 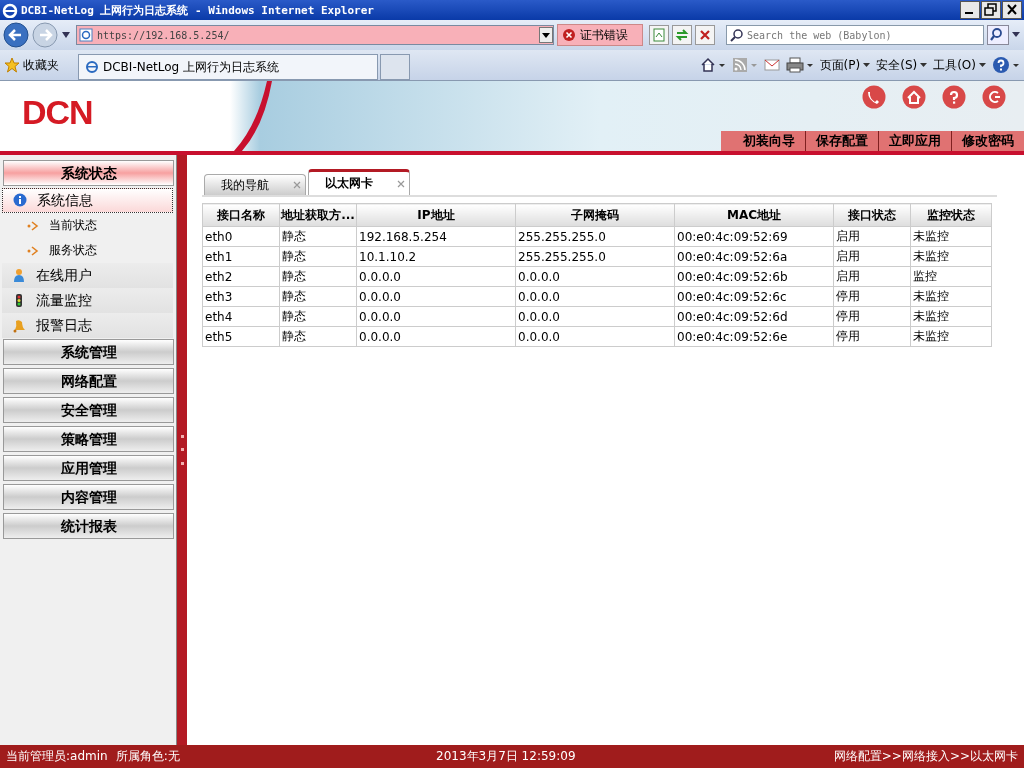 I want to click on sidebar-item: 系统信息, so click(x=87, y=200).